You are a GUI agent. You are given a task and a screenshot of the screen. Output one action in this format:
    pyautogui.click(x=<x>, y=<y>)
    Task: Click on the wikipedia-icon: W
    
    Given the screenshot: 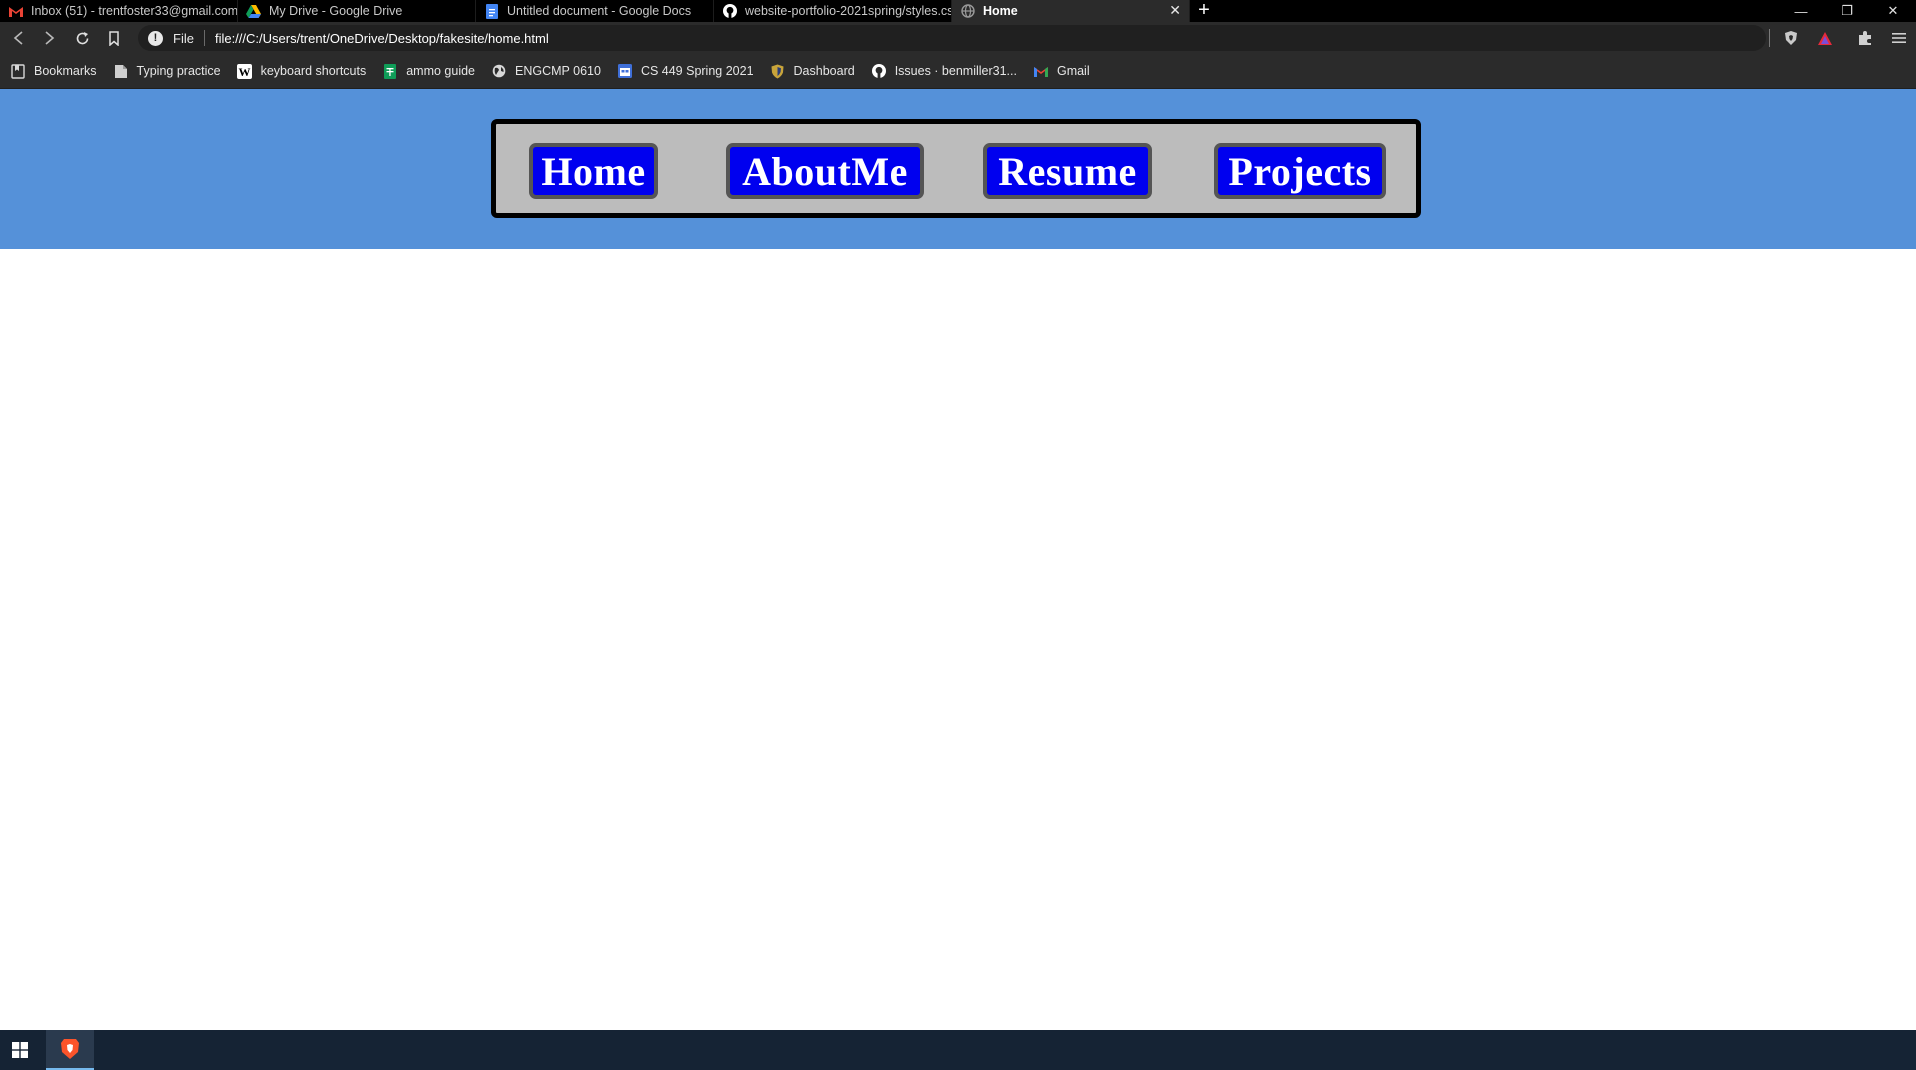 What is the action you would take?
    pyautogui.click(x=245, y=71)
    